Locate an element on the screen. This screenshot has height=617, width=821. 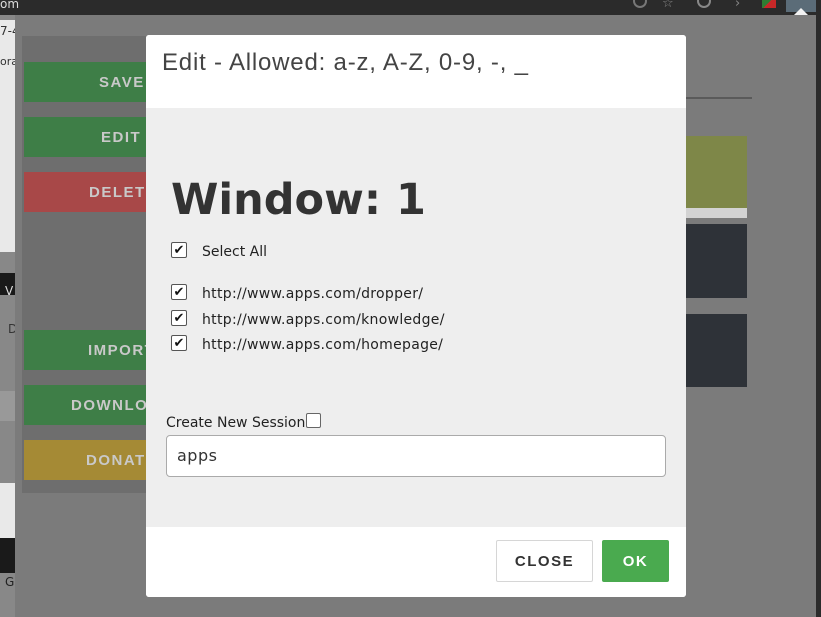
create-new-session-checkbox is located at coordinates (313, 420).